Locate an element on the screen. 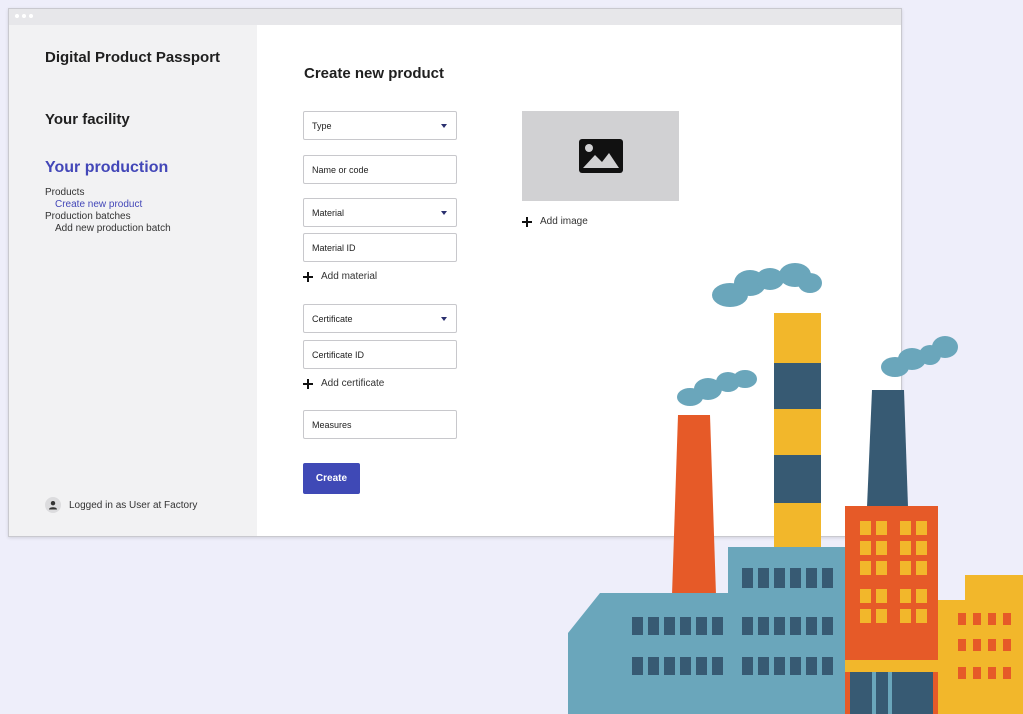 Image resolution: width=1023 pixels, height=714 pixels. material-select-label: Material is located at coordinates (328, 212).